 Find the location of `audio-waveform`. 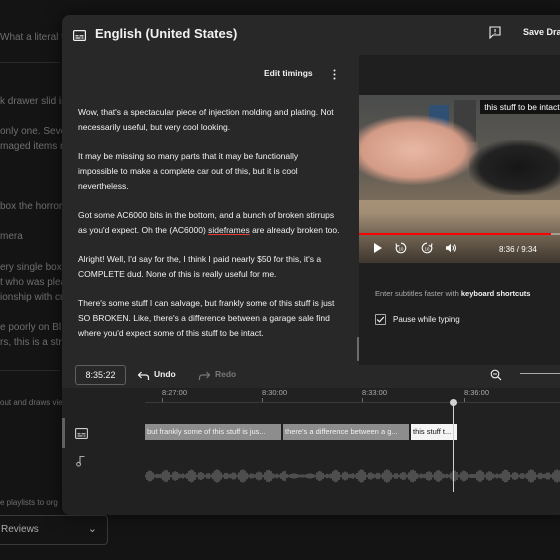

audio-waveform is located at coordinates (352, 476).